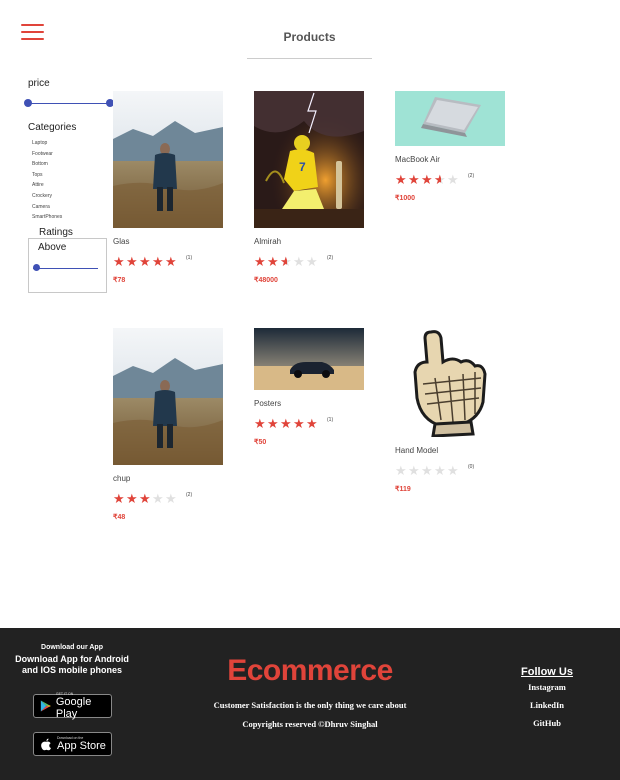 This screenshot has height=780, width=620. What do you see at coordinates (39, 83) in the screenshot?
I see `price-label: price` at bounding box center [39, 83].